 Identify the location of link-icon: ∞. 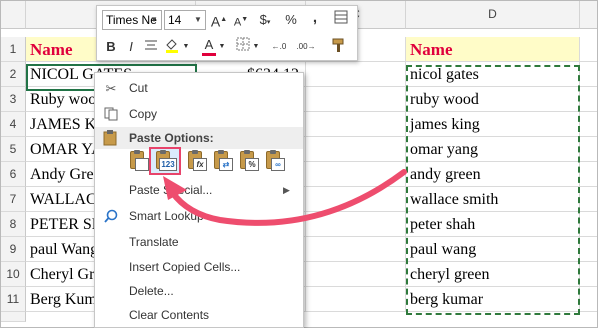
(278, 164).